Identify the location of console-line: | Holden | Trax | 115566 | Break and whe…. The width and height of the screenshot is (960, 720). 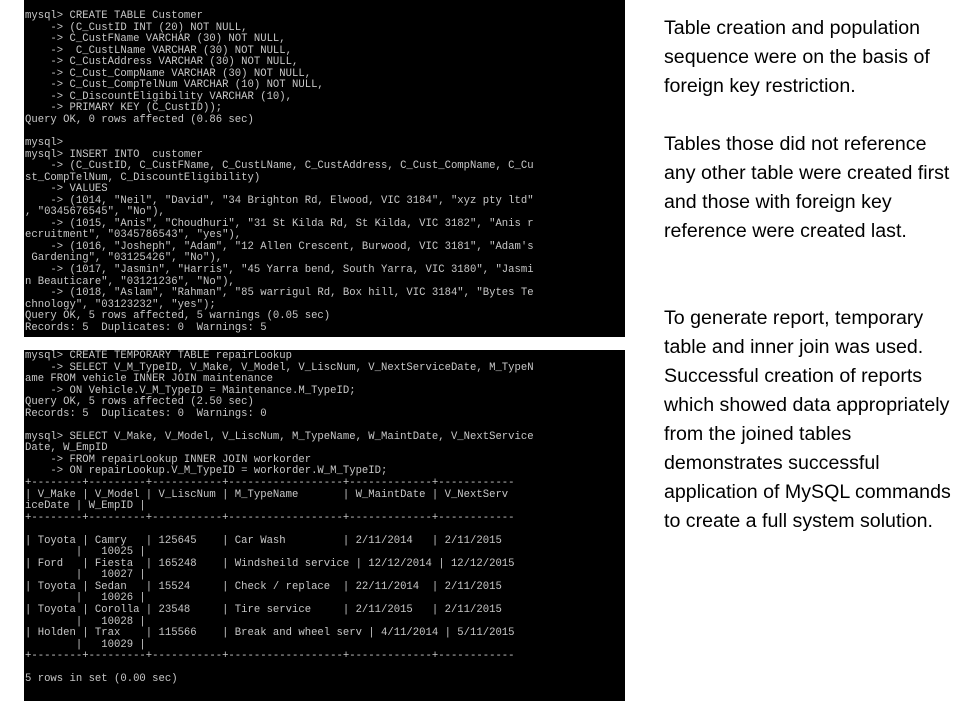
(270, 633).